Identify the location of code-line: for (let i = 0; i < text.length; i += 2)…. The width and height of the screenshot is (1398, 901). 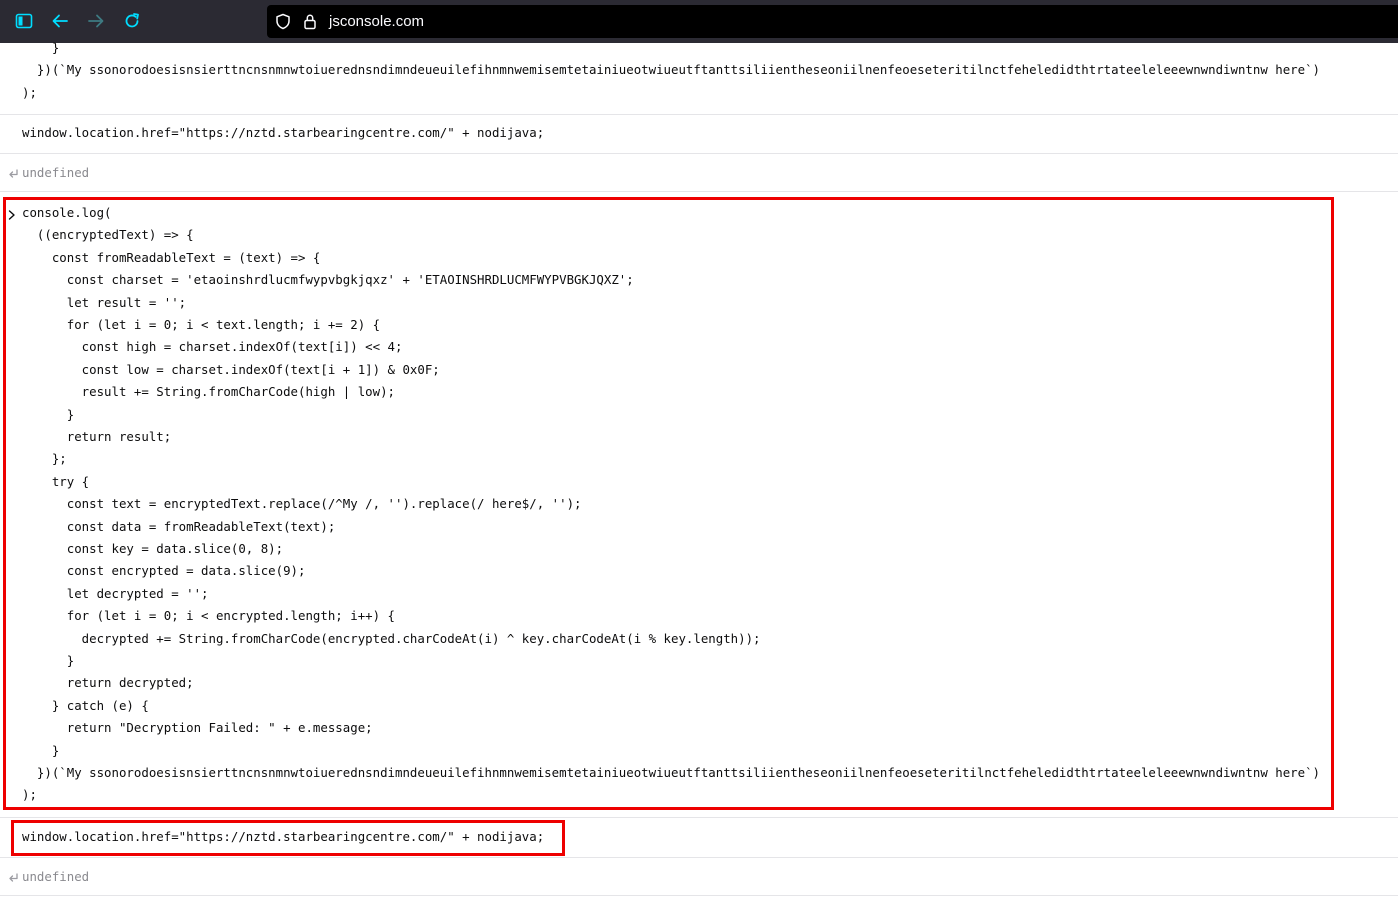
(201, 324).